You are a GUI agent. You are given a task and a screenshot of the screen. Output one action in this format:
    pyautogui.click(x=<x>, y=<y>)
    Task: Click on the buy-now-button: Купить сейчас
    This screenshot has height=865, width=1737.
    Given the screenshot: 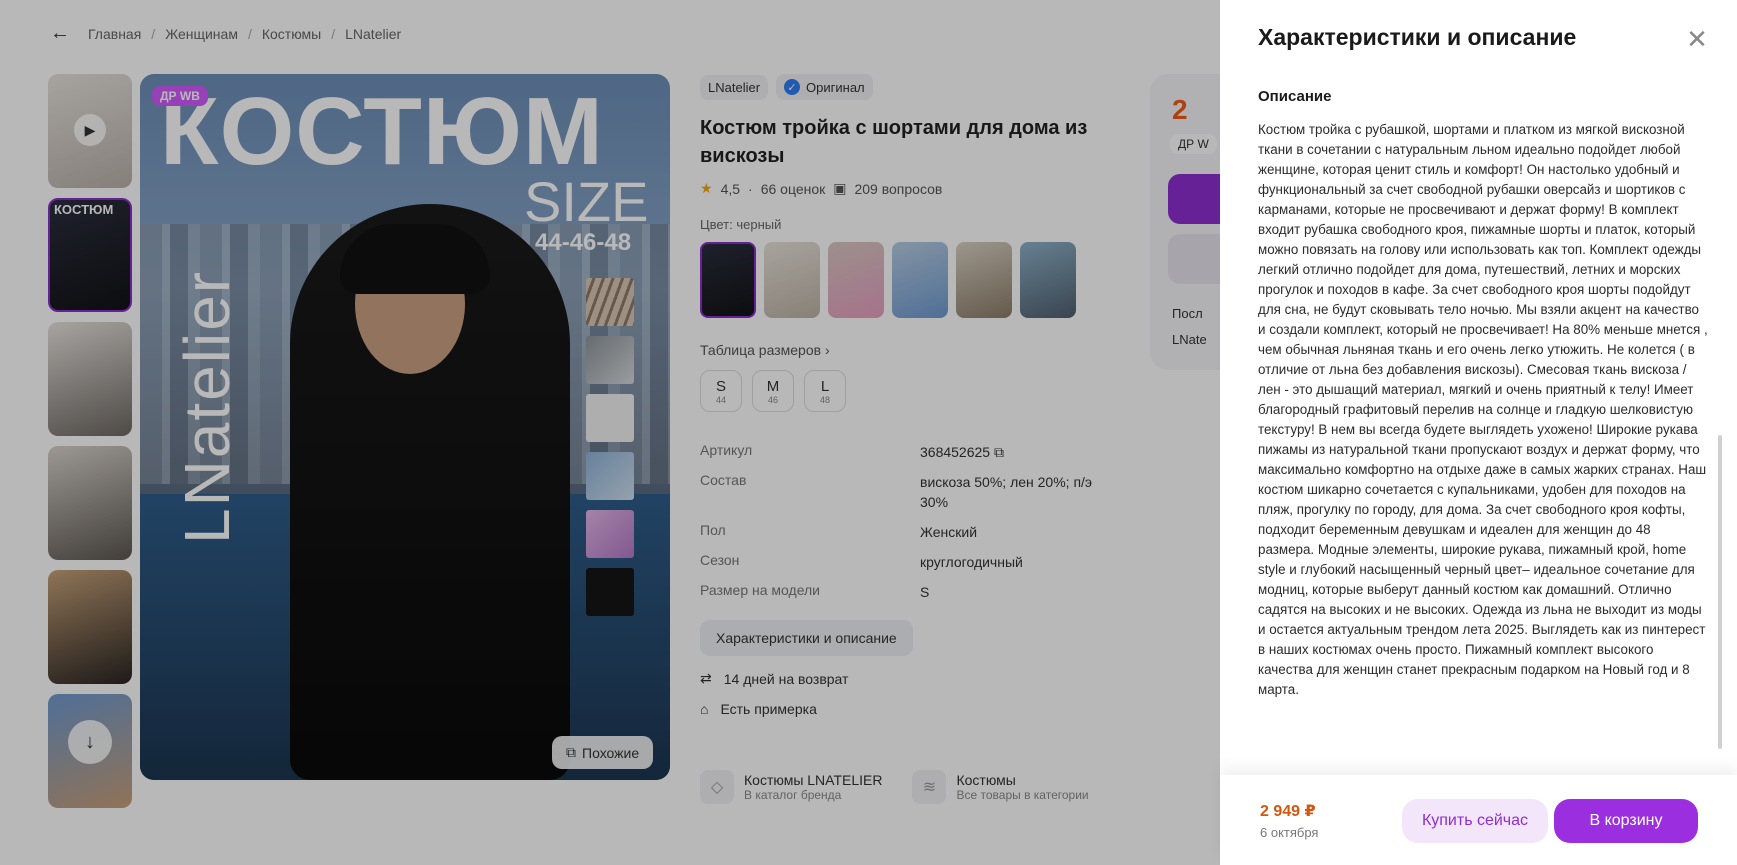 What is the action you would take?
    pyautogui.click(x=1475, y=821)
    